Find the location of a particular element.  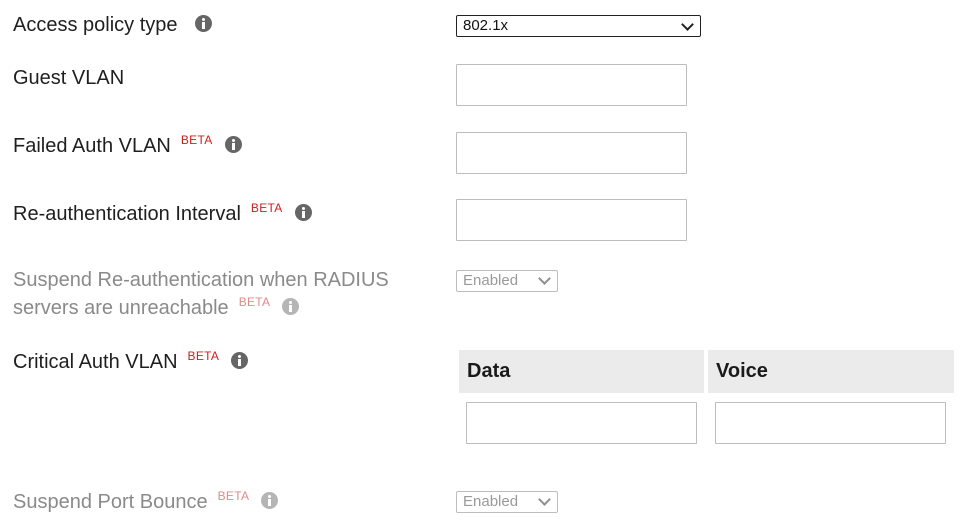

guest-vlan-label: Guest VLAN is located at coordinates (68, 78).